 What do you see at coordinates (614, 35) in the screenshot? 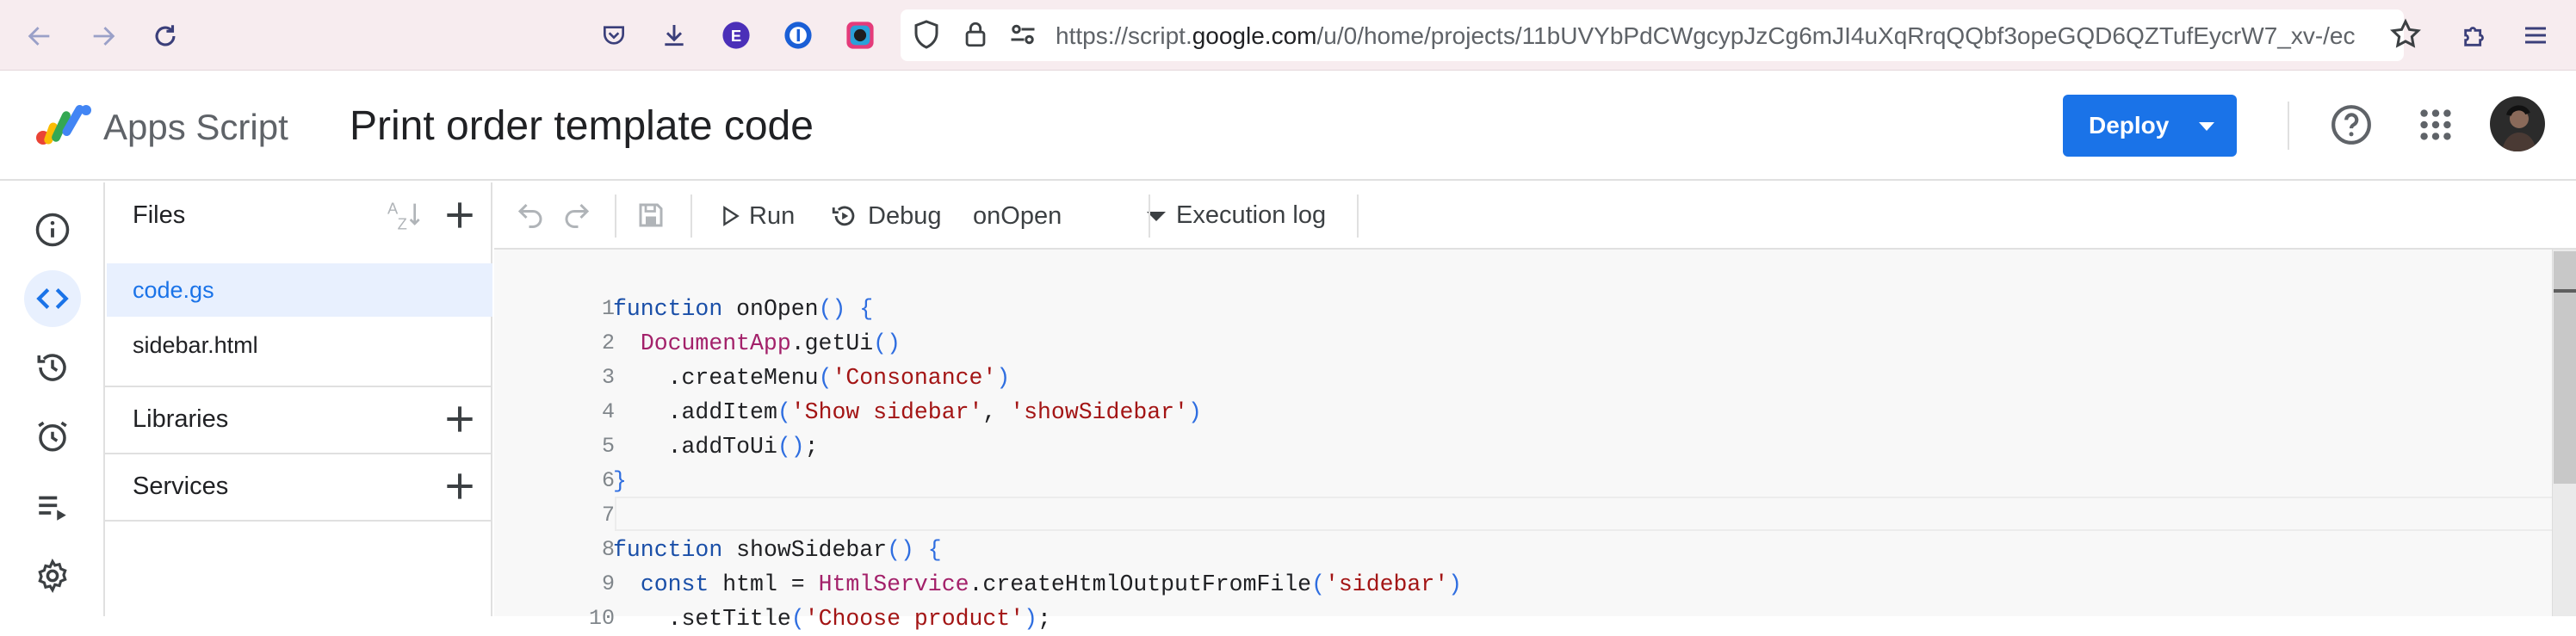
I see `pocket-icon` at bounding box center [614, 35].